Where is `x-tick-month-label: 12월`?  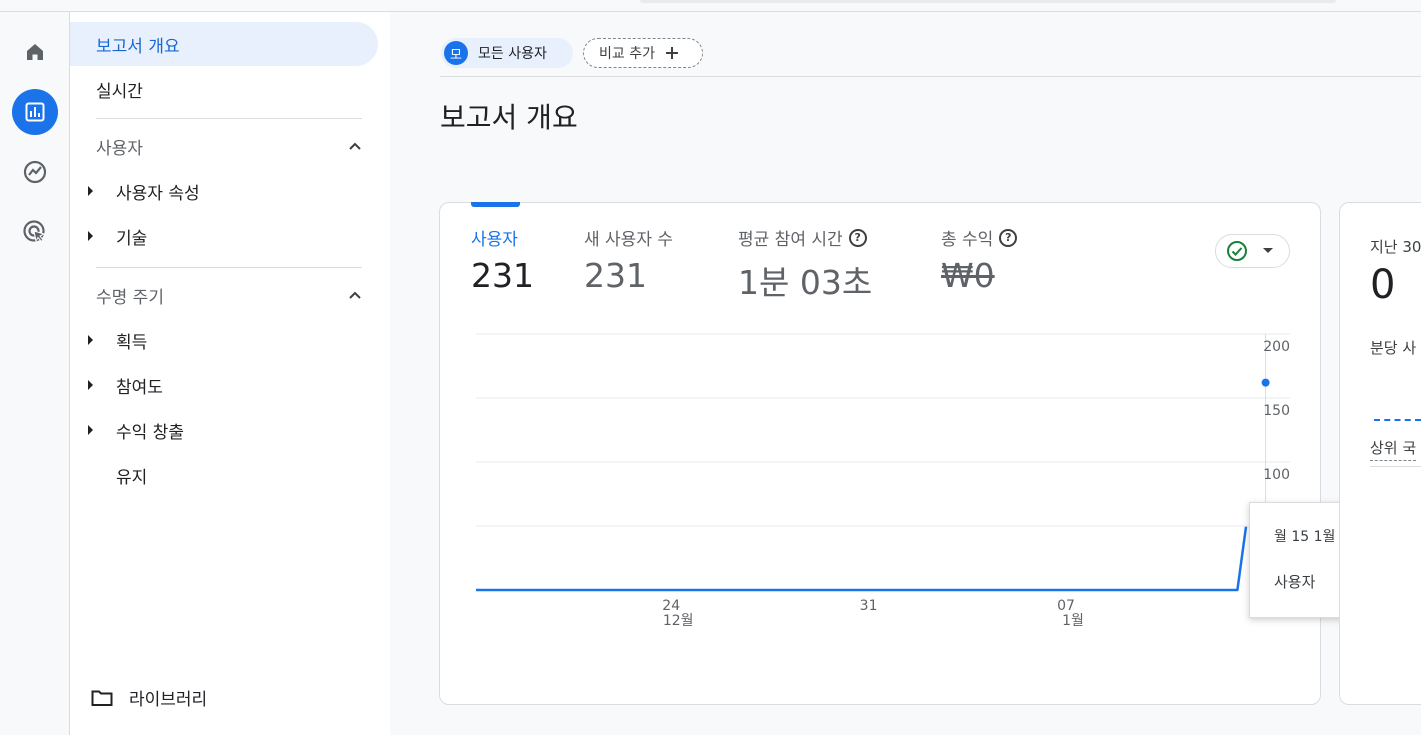 x-tick-month-label: 12월 is located at coordinates (678, 621).